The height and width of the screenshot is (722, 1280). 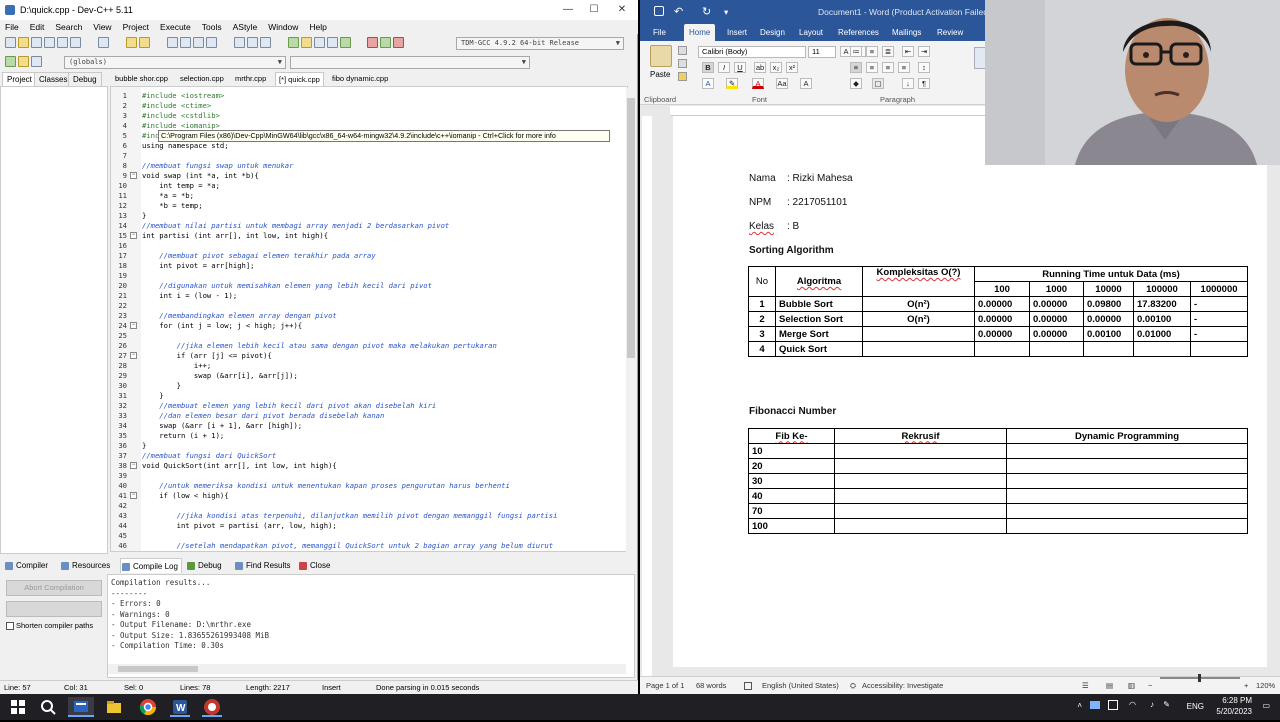 What do you see at coordinates (183, 95) in the screenshot?
I see `code-line: #include <iostream>` at bounding box center [183, 95].